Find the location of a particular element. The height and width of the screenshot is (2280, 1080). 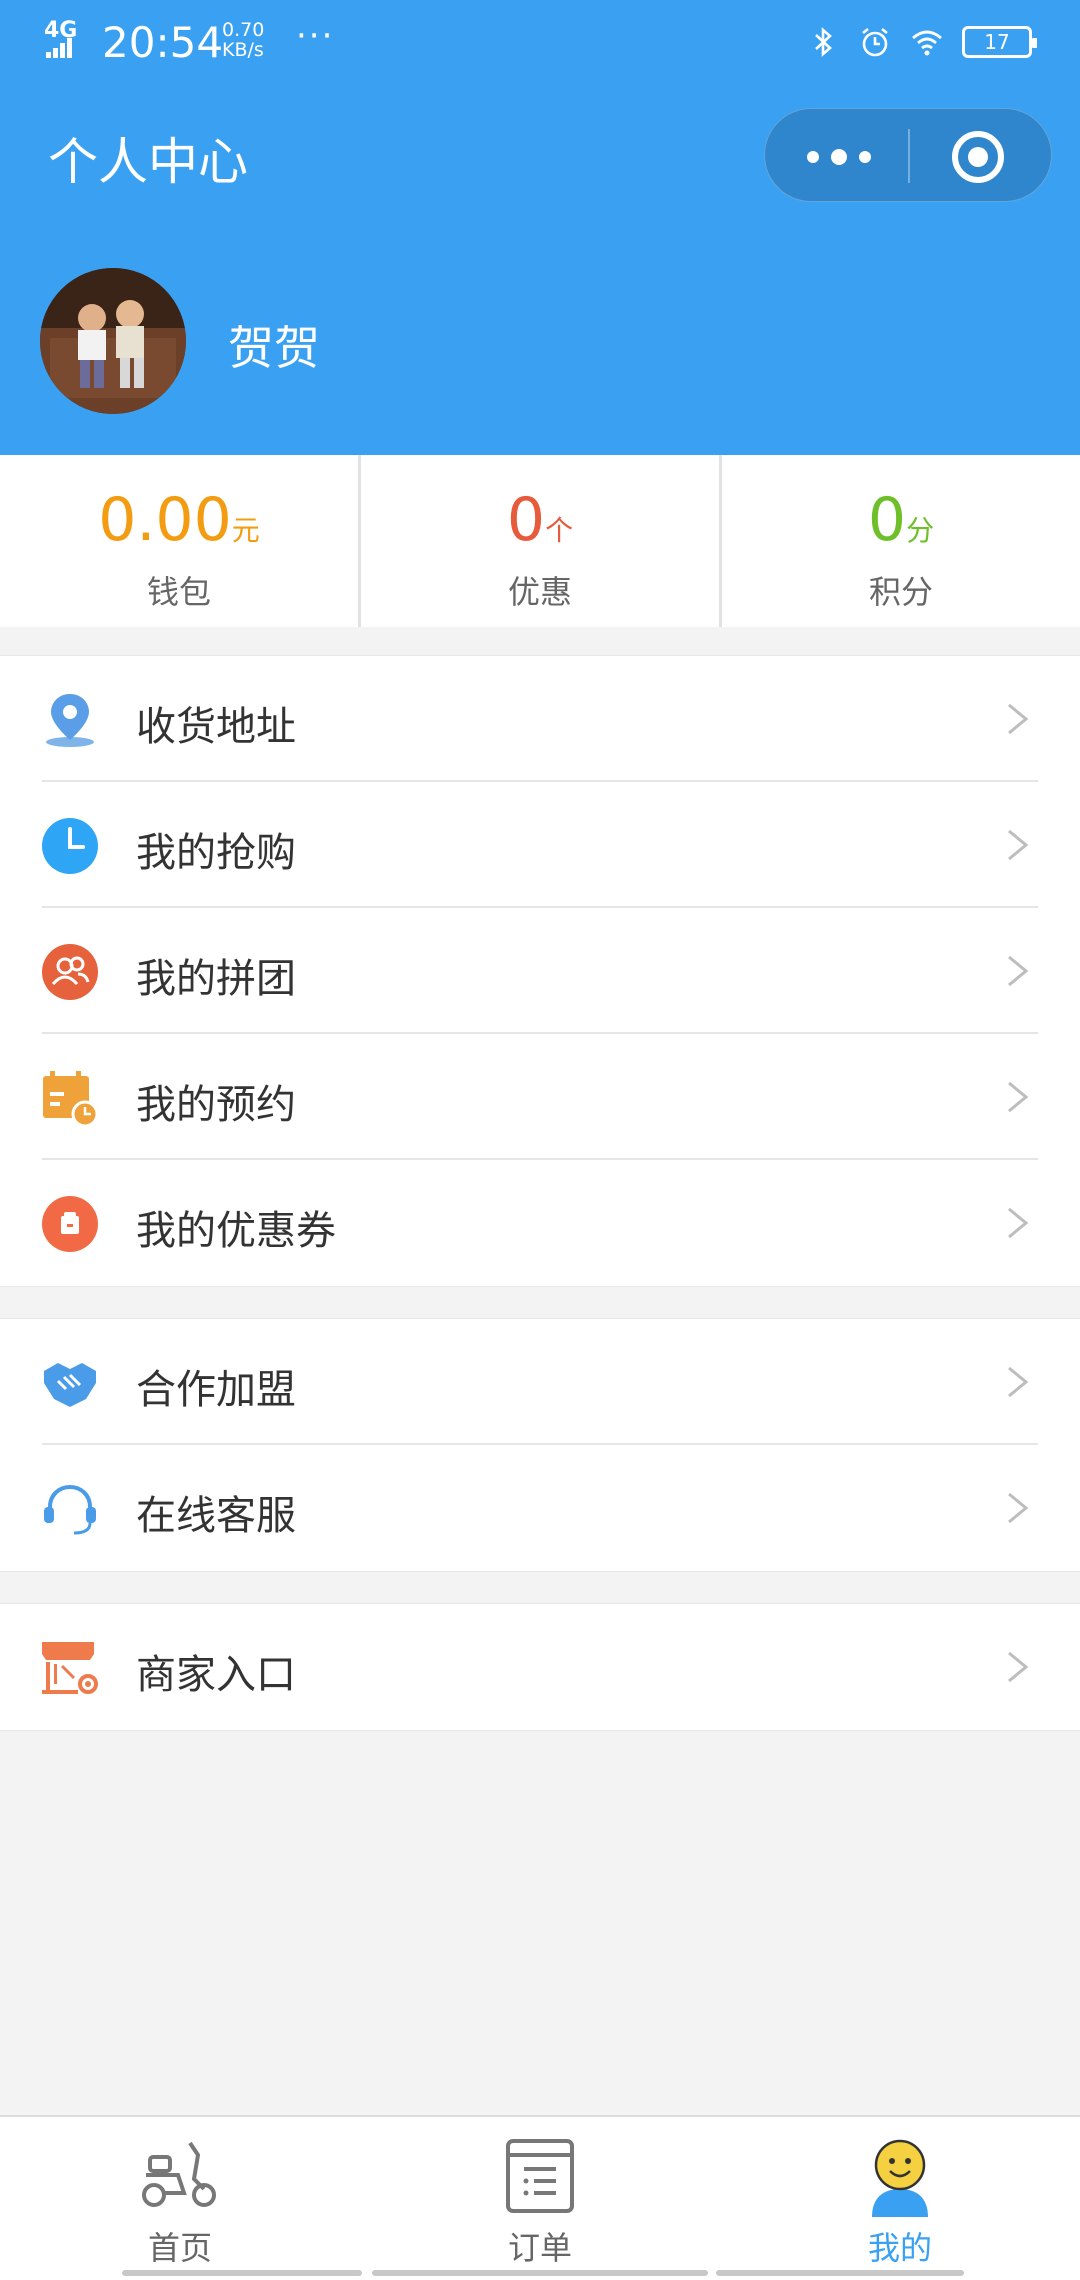

target-icon is located at coordinates (978, 157).